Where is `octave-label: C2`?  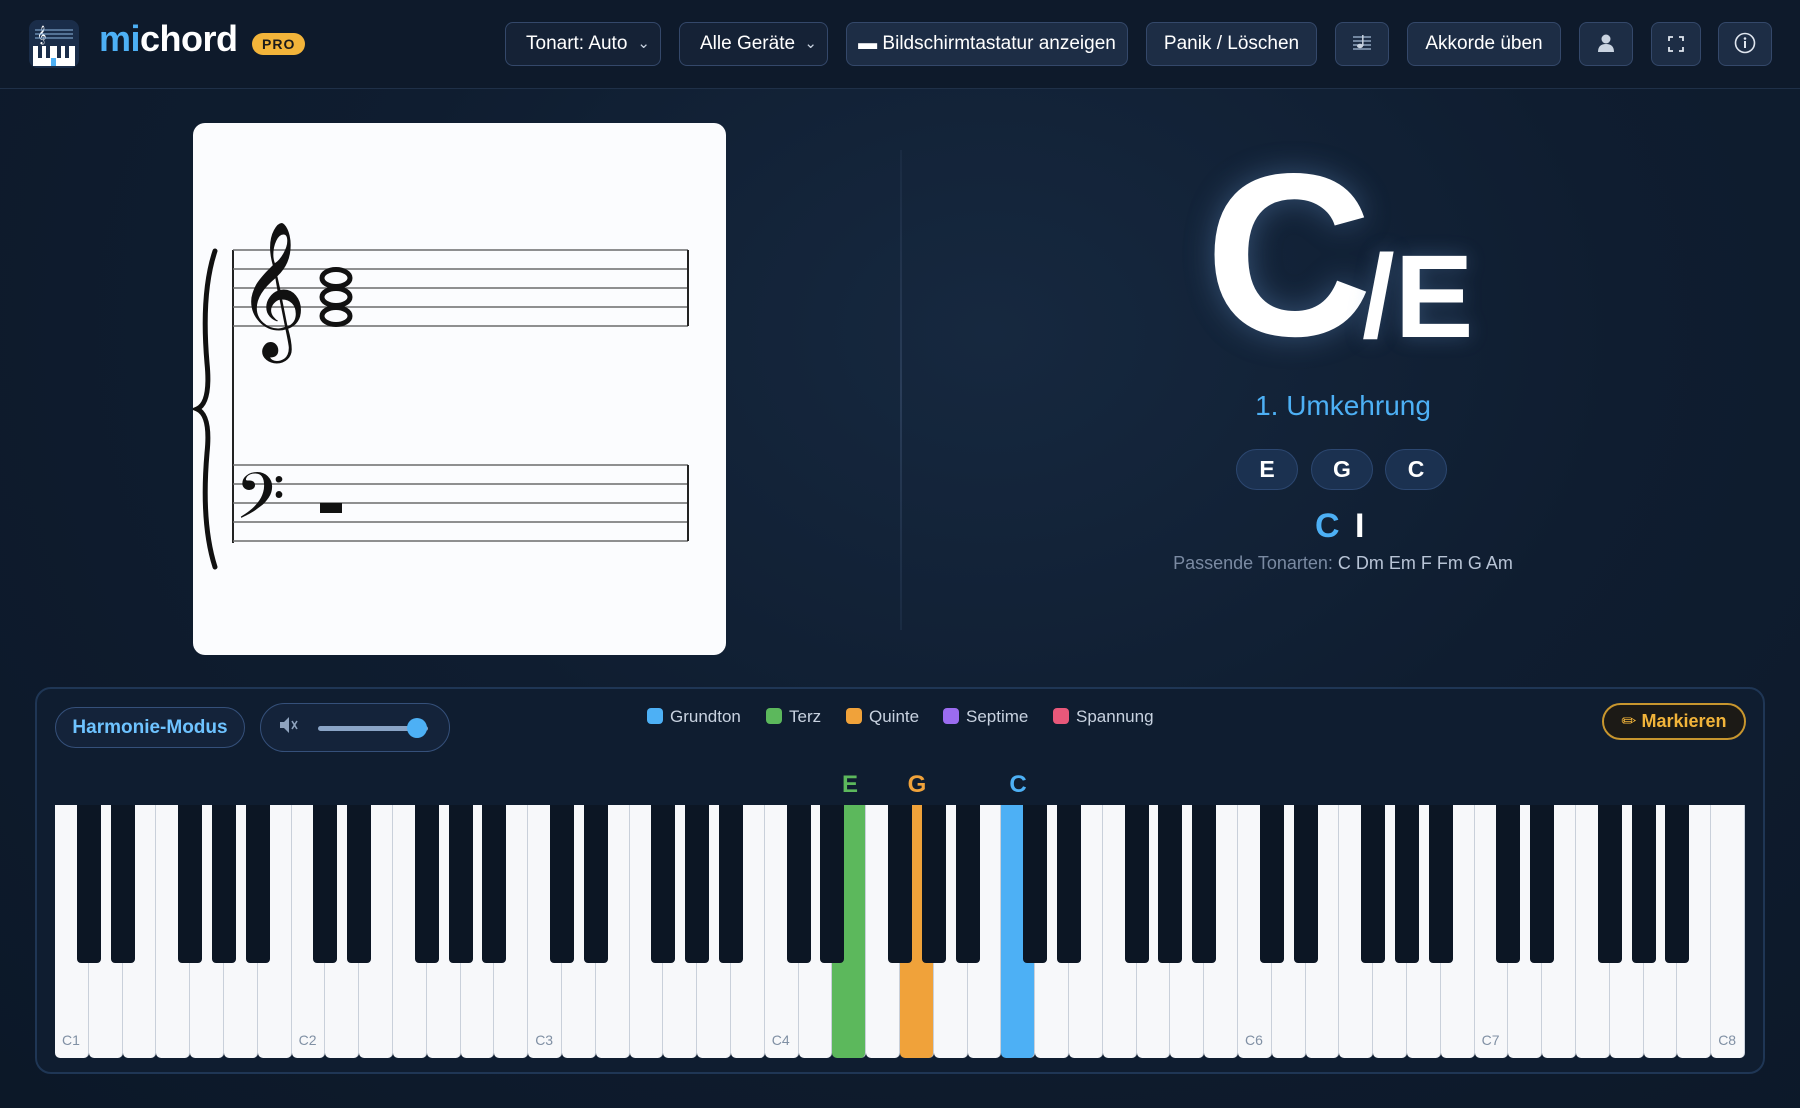
octave-label: C2 is located at coordinates (307, 1040).